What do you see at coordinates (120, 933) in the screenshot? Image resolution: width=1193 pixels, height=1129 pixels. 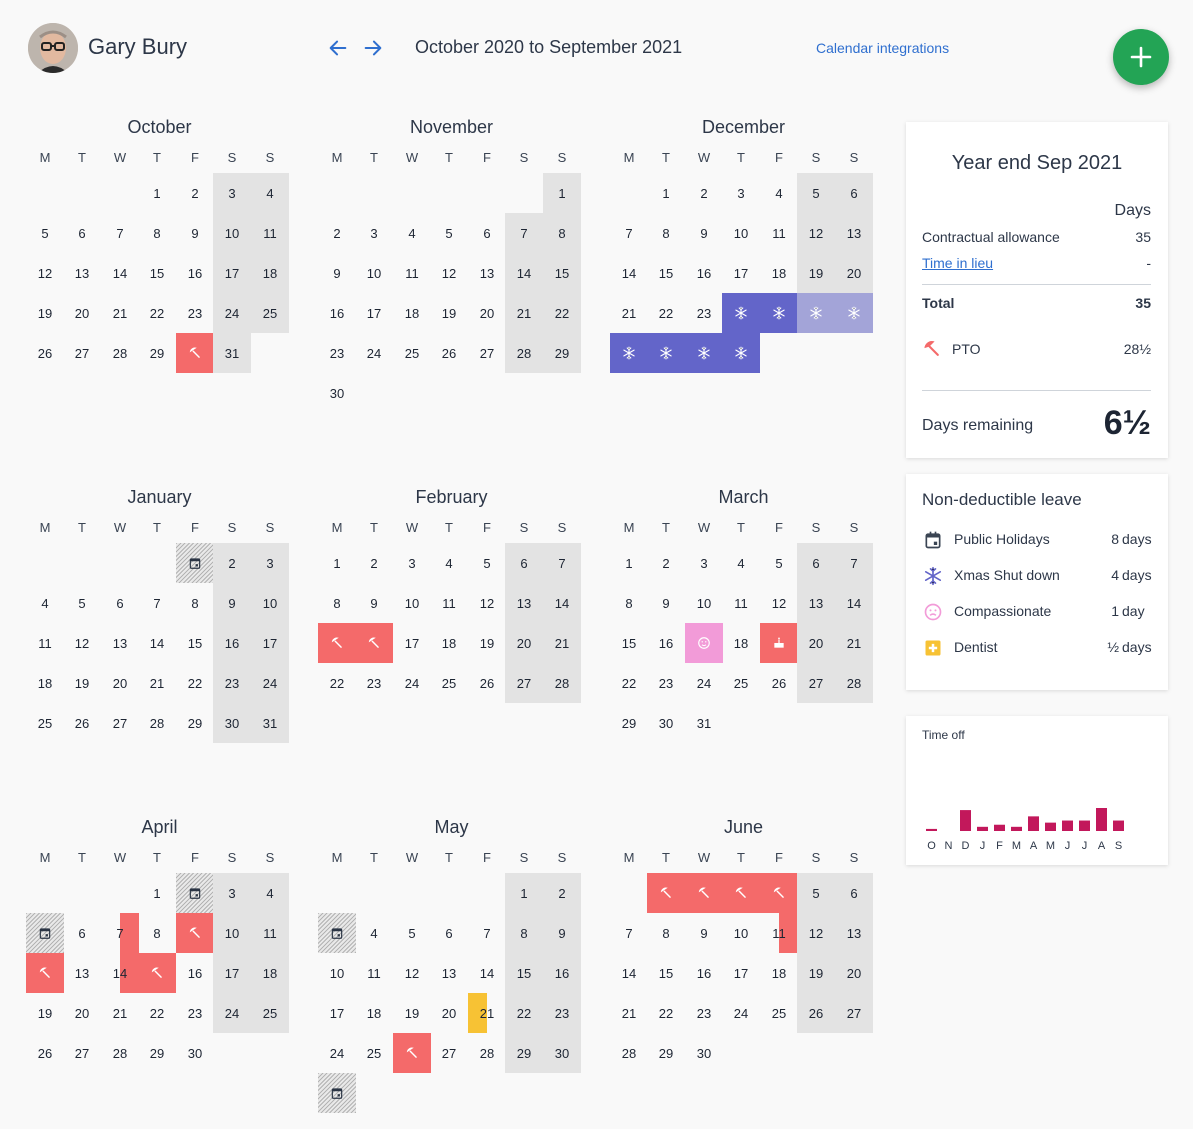 I see `half-day-pto: 7` at bounding box center [120, 933].